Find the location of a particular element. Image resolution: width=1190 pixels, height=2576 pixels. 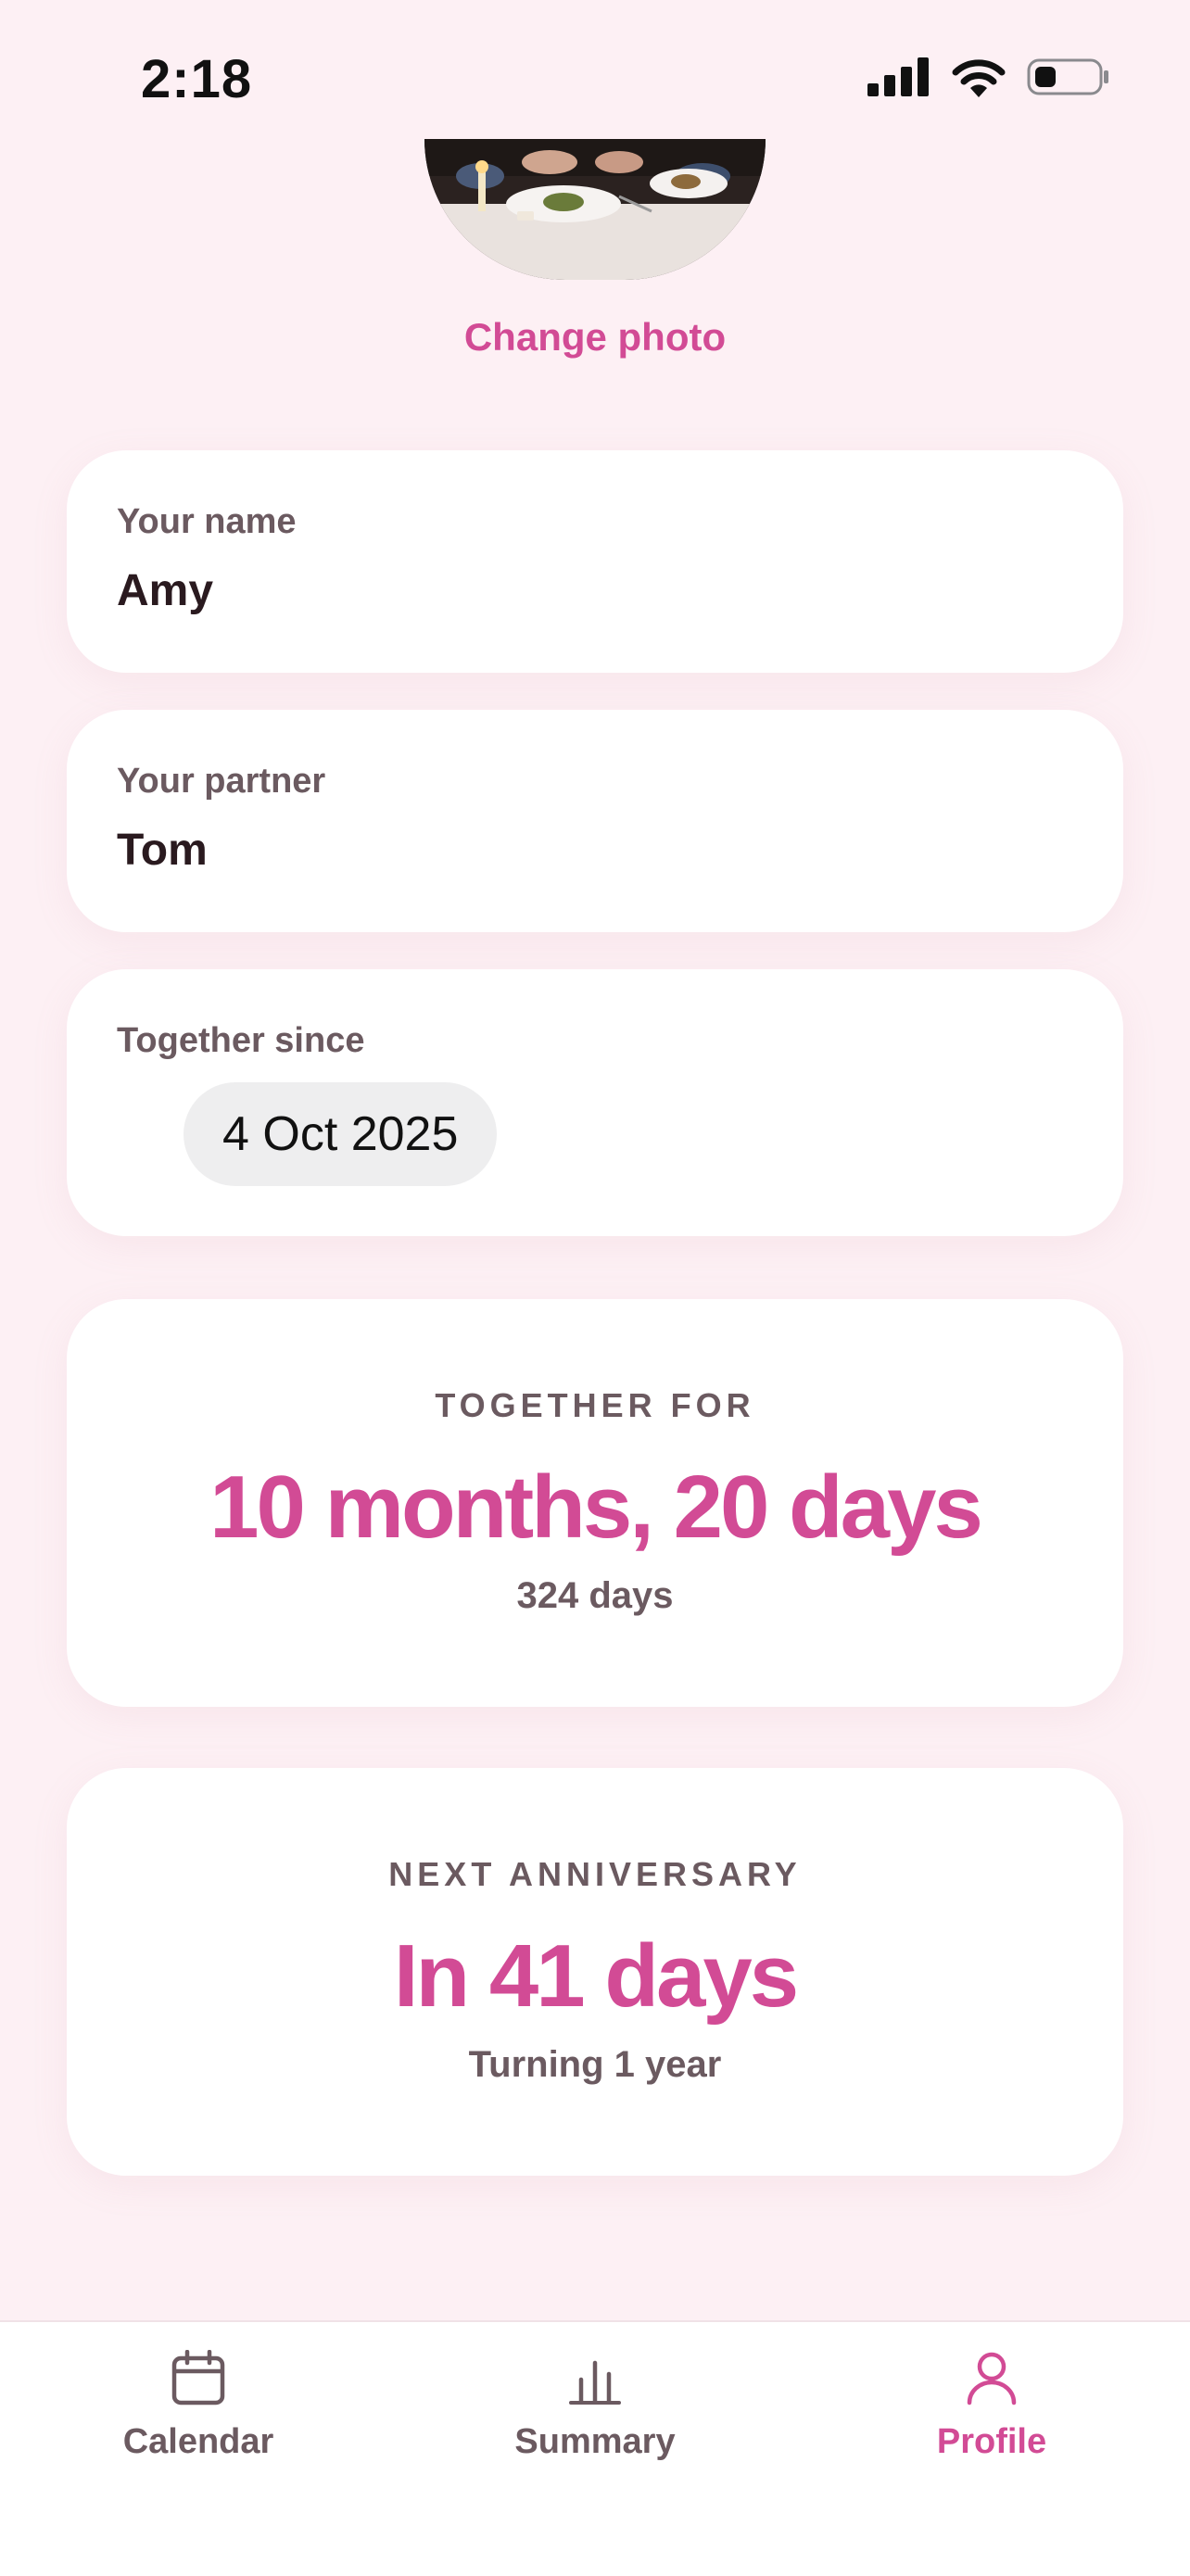

status-icons is located at coordinates (988, 77).